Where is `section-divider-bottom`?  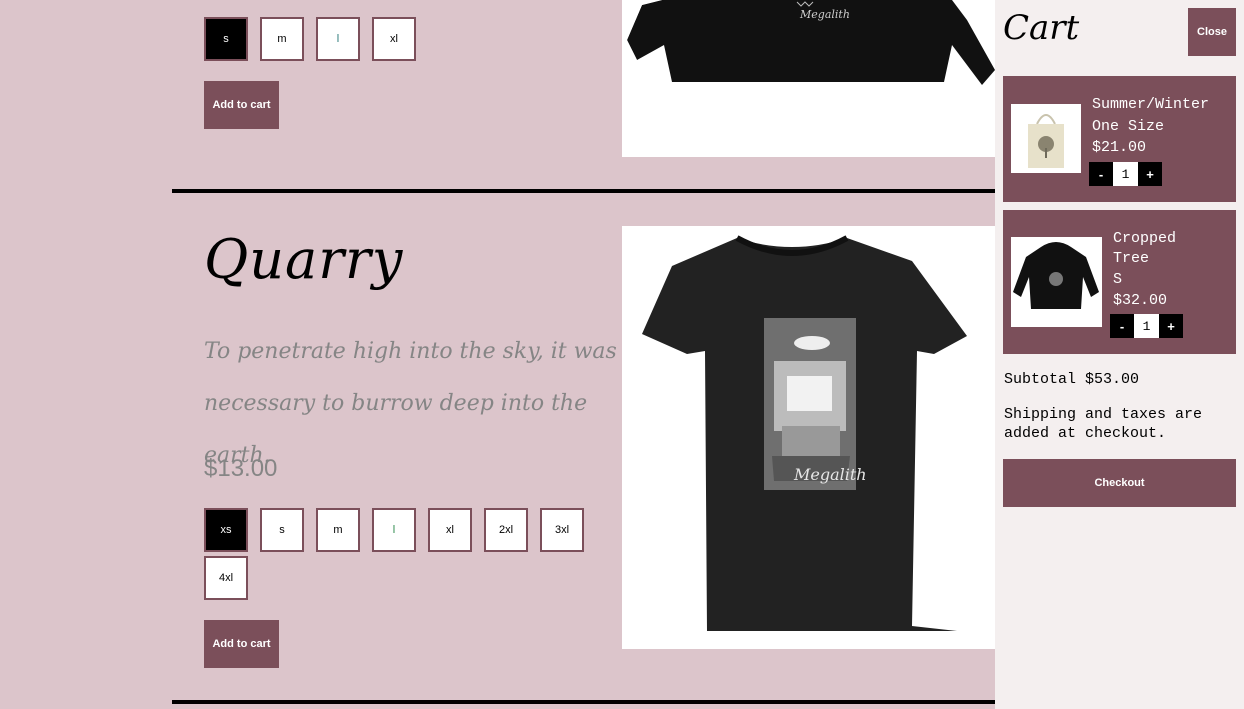
section-divider-bottom is located at coordinates (583, 702).